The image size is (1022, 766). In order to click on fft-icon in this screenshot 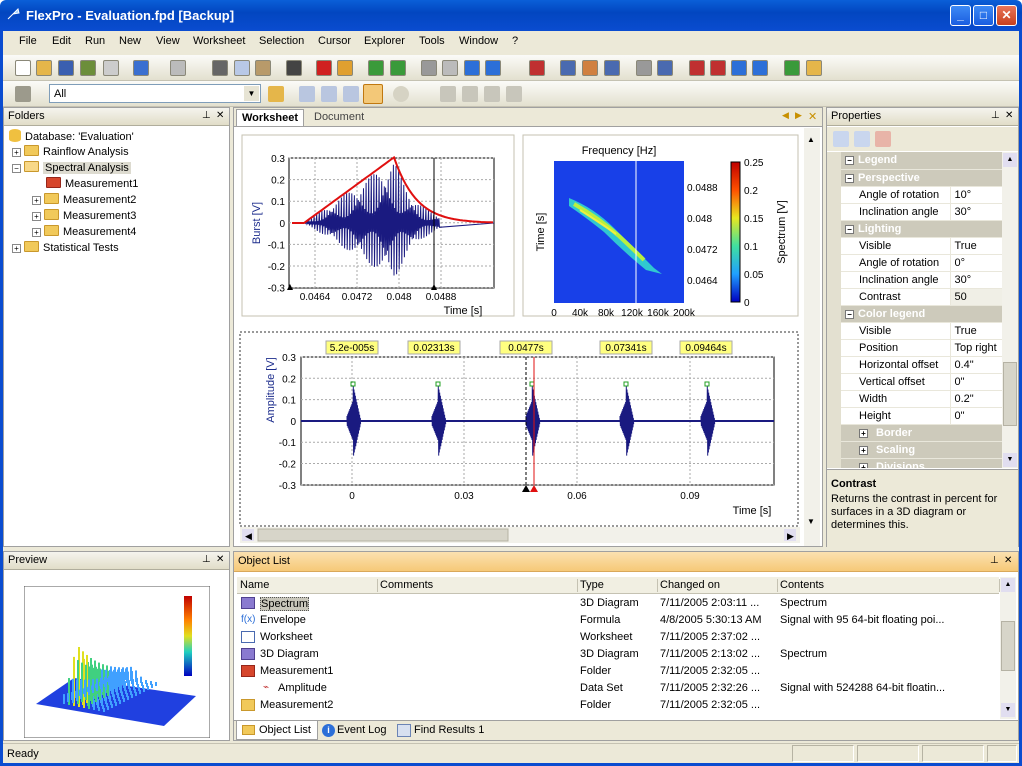, I will do `click(718, 68)`.